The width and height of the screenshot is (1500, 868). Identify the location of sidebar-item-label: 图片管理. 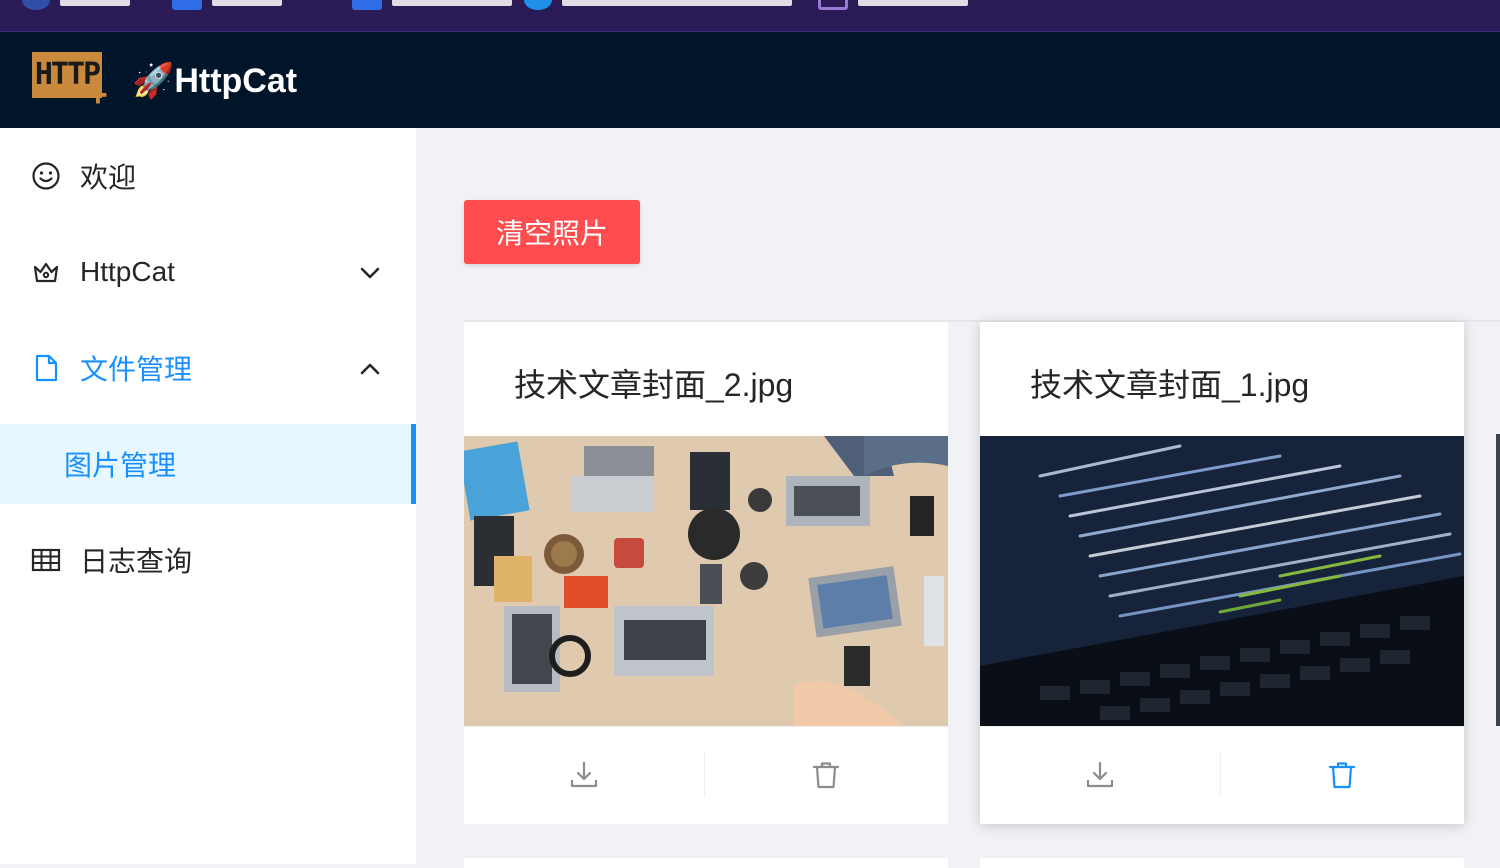
(120, 465).